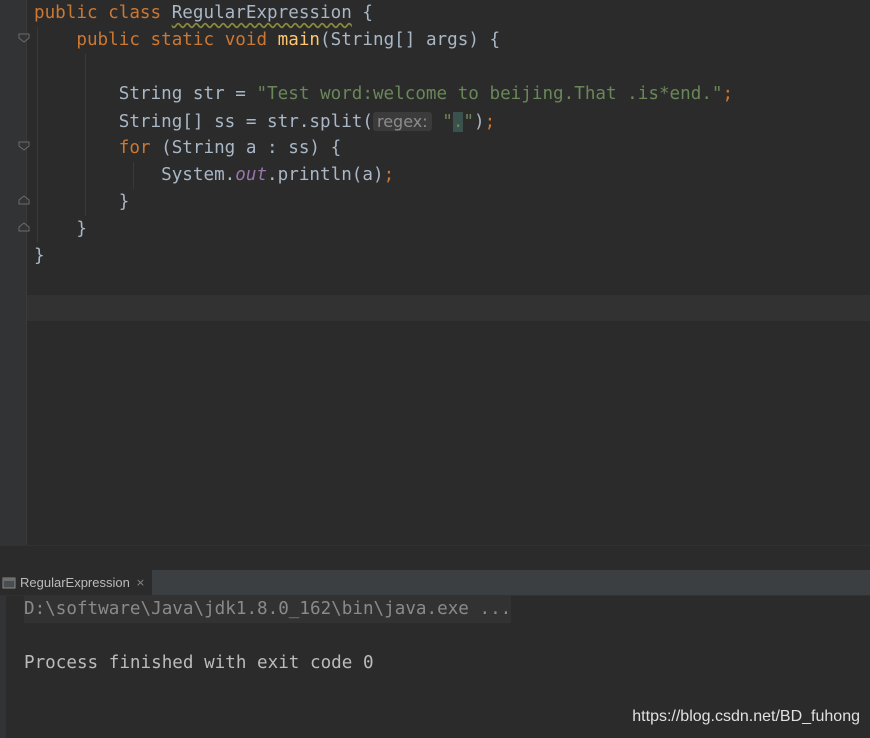 Image resolution: width=870 pixels, height=738 pixels. I want to click on console-gutter, so click(3, 667).